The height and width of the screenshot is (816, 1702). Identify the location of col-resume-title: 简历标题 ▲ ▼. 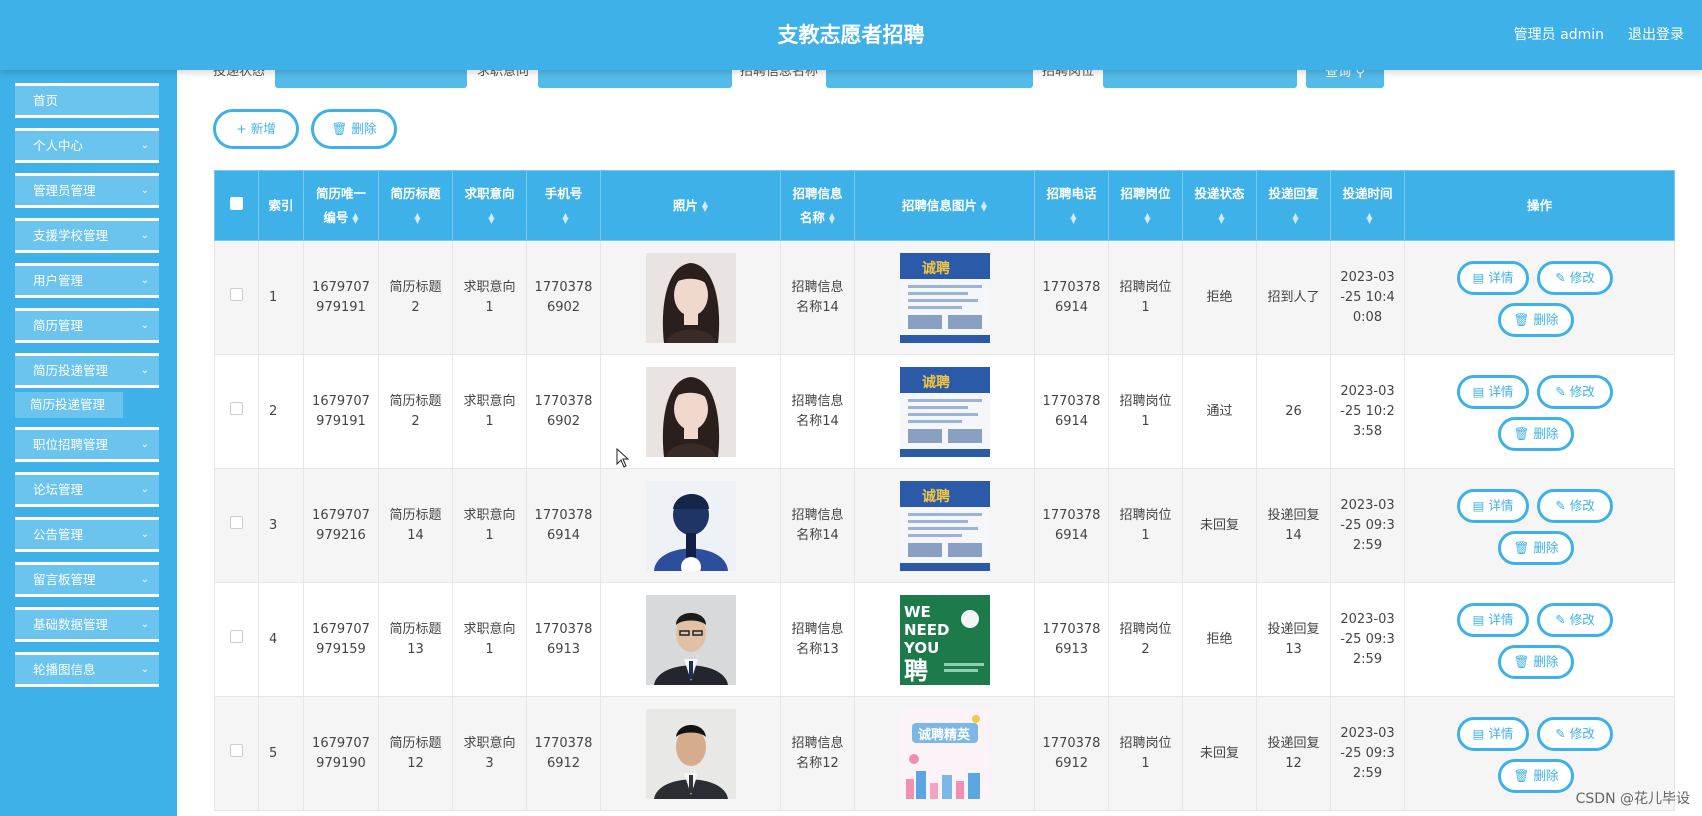
(415, 205).